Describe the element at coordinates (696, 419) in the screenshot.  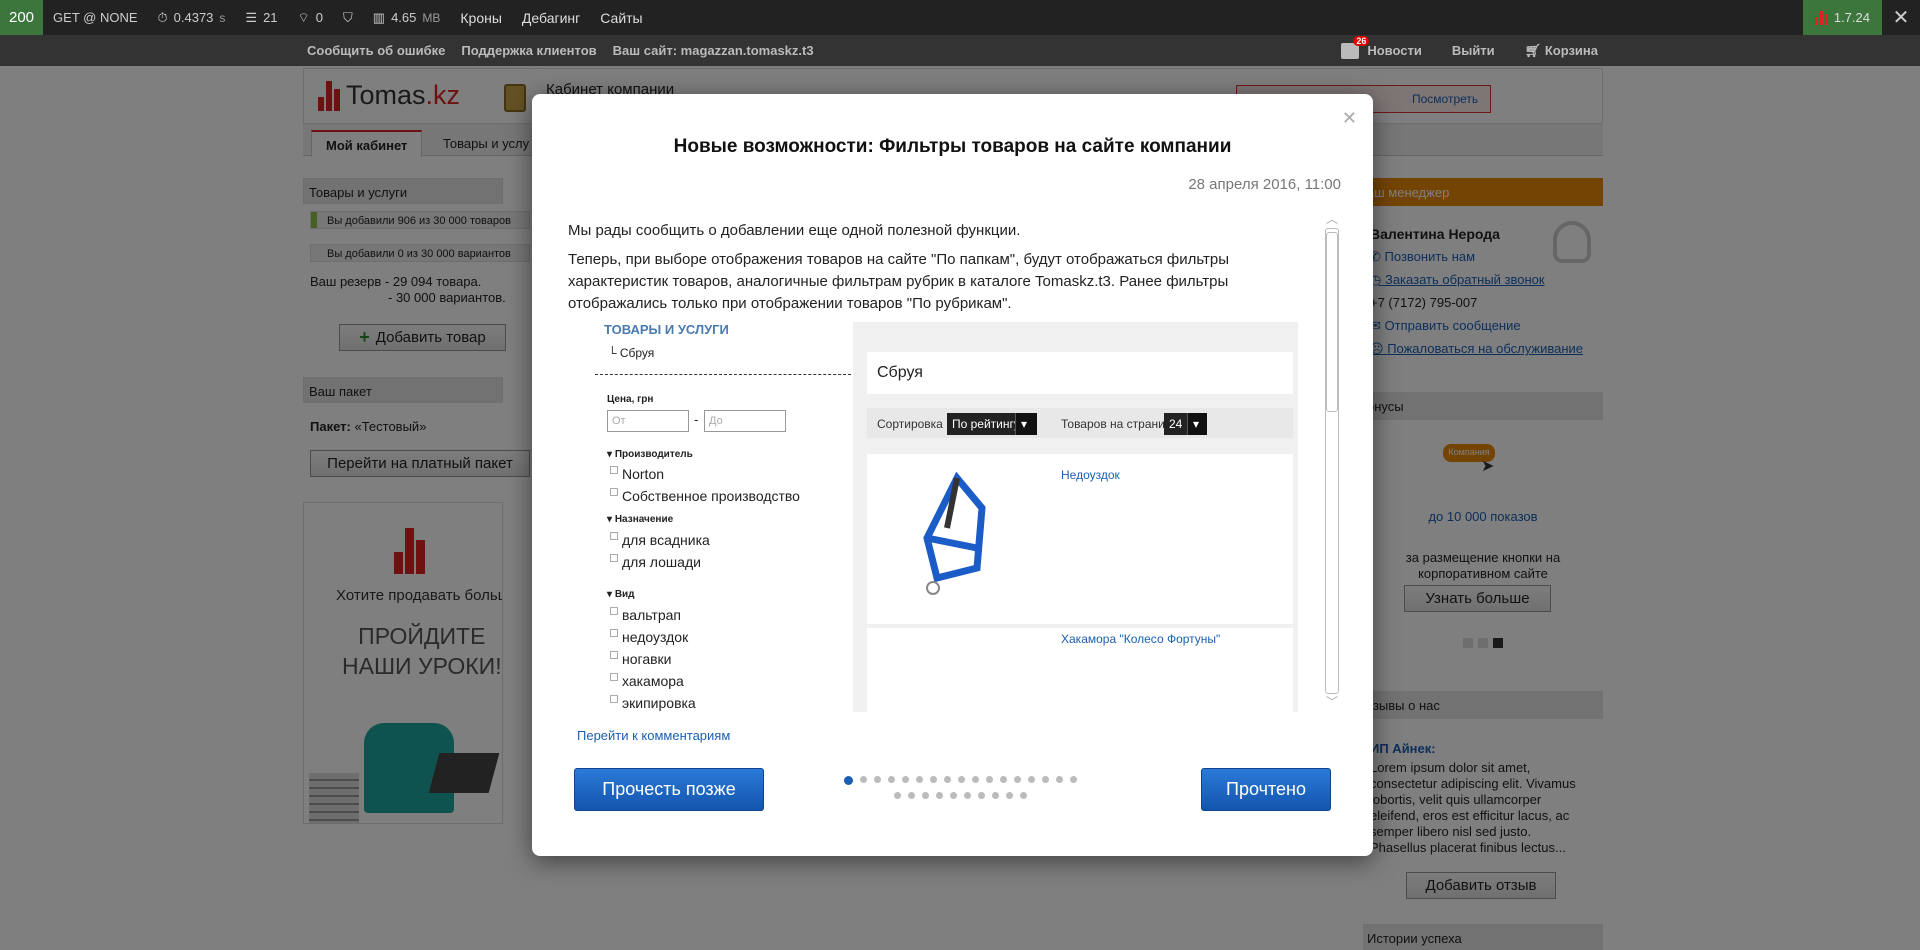
I see `shot-dash: -` at that location.